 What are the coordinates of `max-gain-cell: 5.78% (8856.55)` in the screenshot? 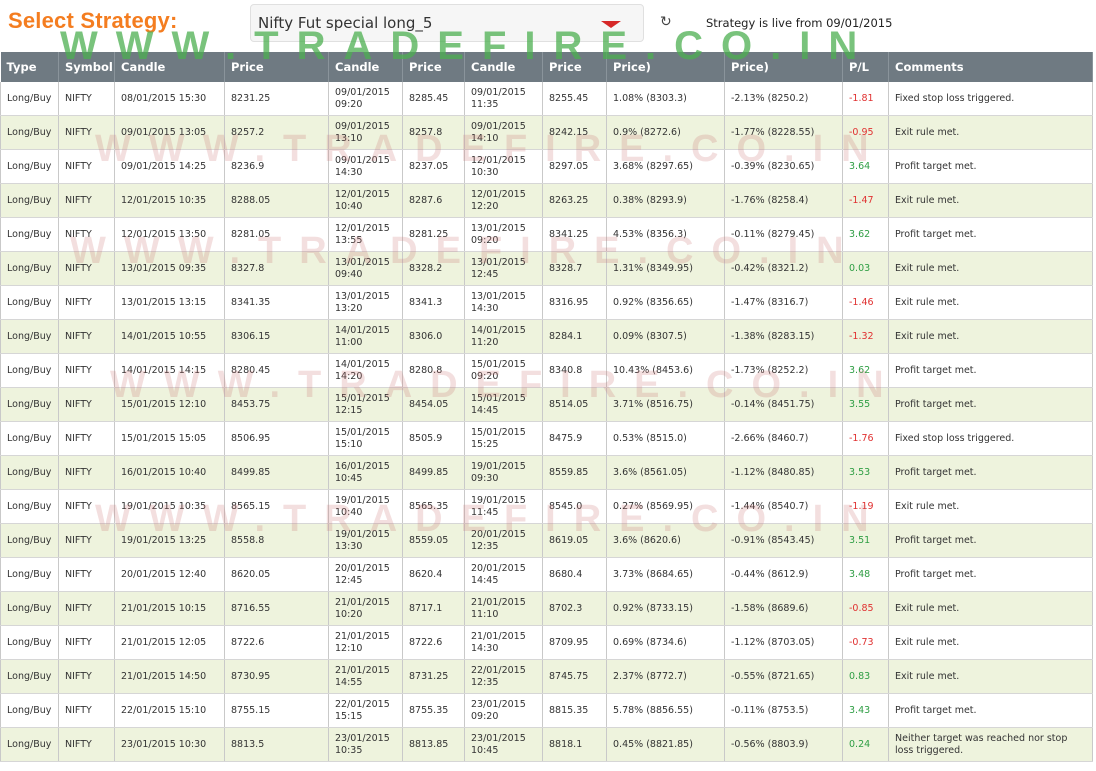 It's located at (665, 710).